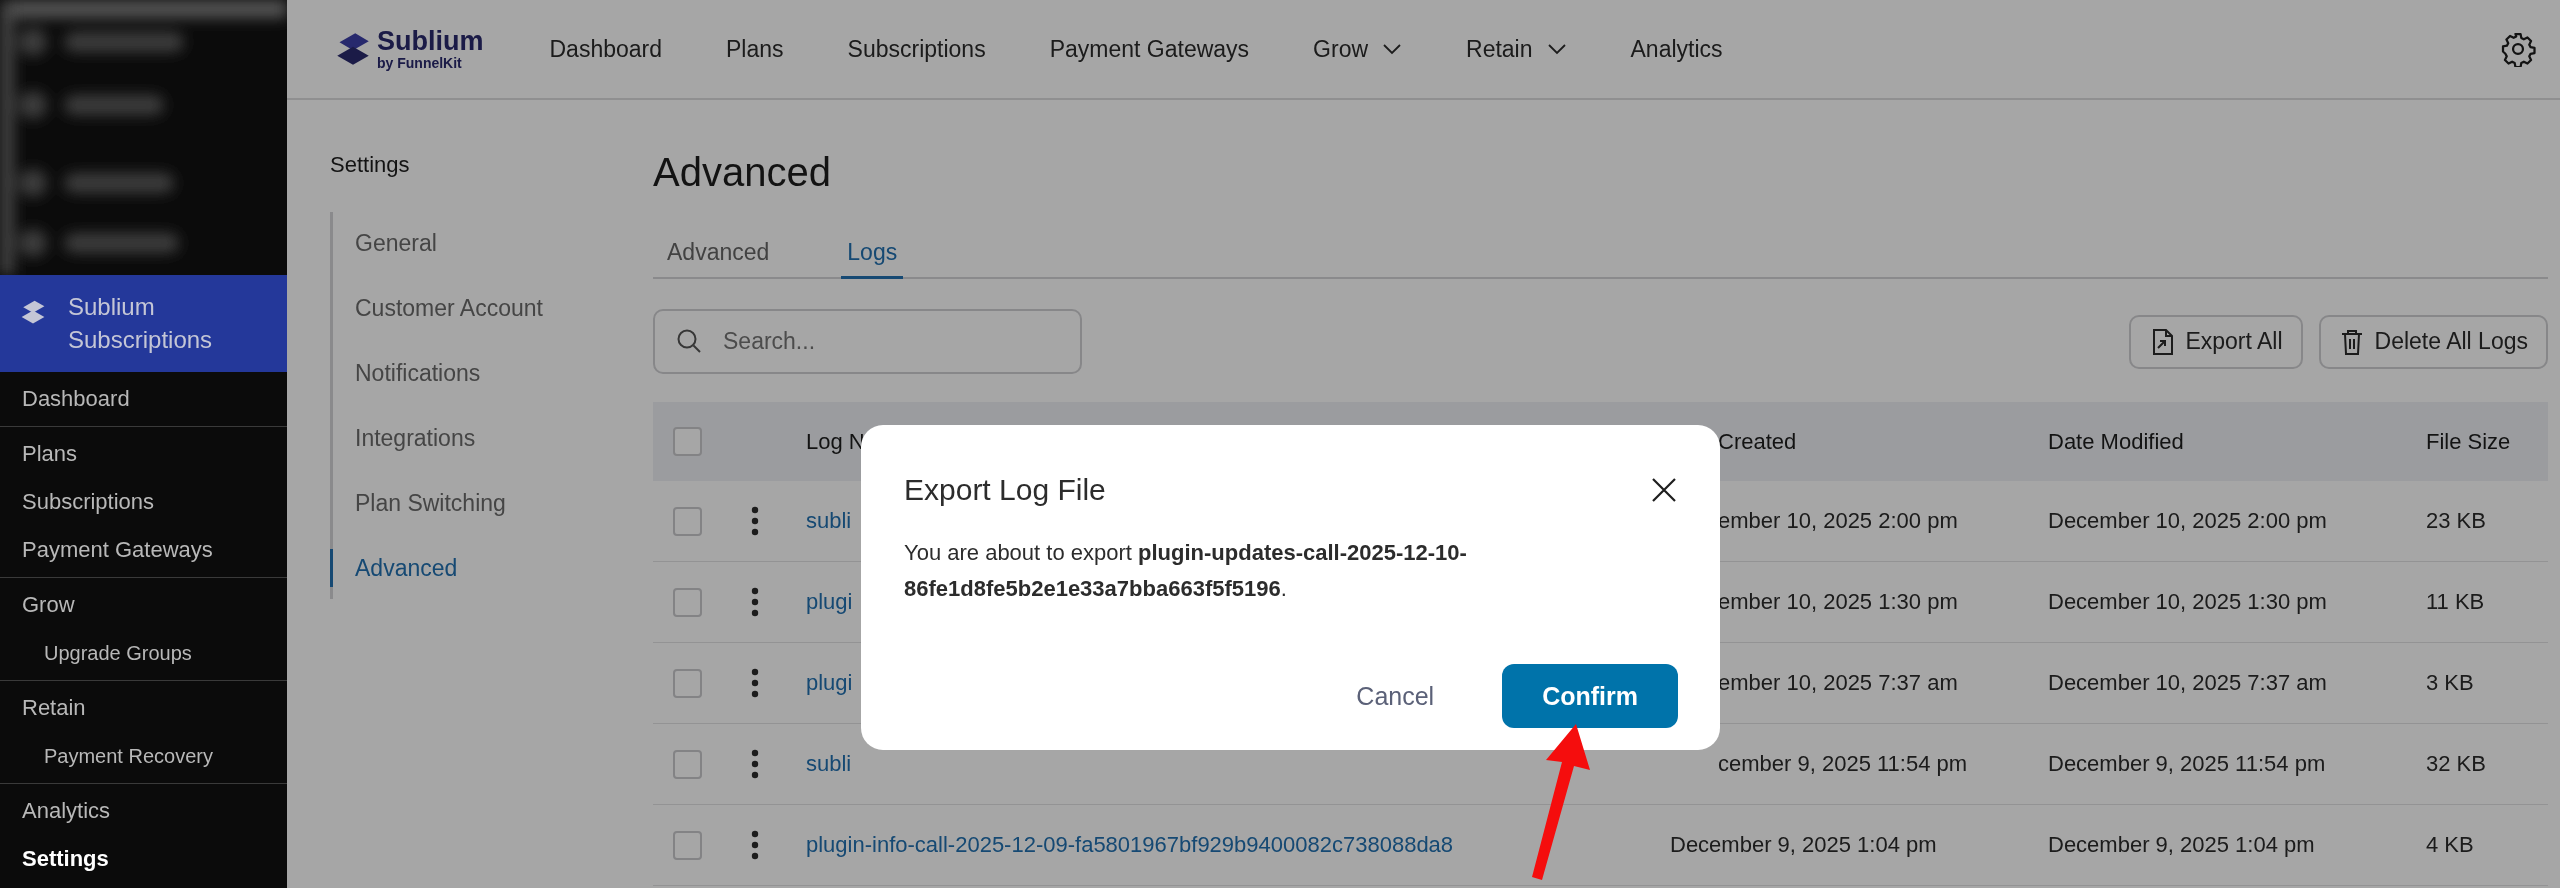 The height and width of the screenshot is (888, 2560). What do you see at coordinates (2433, 341) in the screenshot?
I see `delete-all-button: Delete All Logs` at bounding box center [2433, 341].